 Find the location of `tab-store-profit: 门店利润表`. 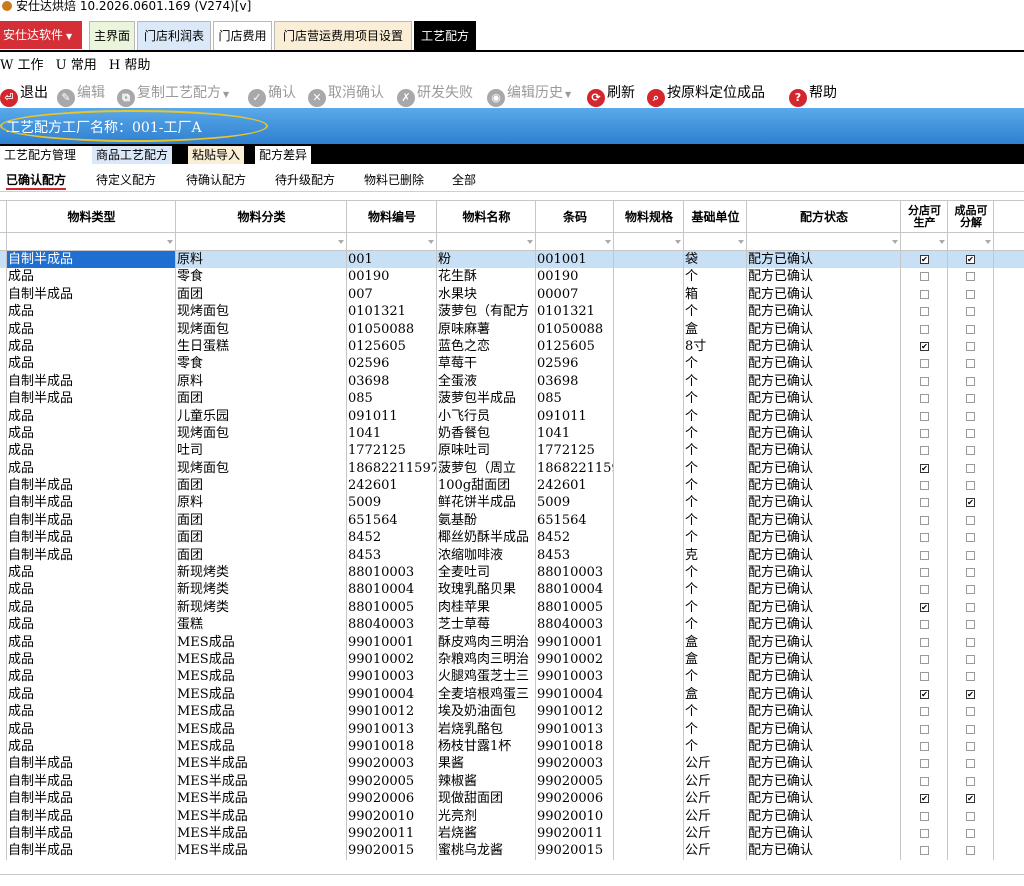

tab-store-profit: 门店利润表 is located at coordinates (174, 35).